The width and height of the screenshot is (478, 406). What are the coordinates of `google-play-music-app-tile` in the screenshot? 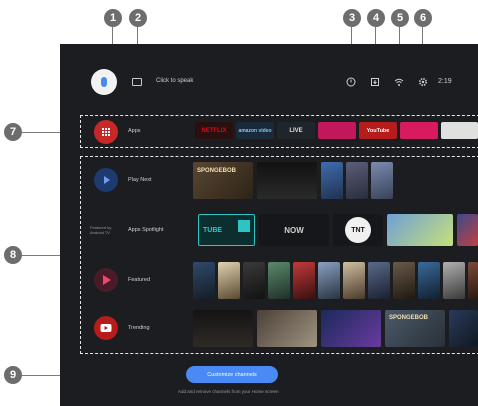 It's located at (419, 130).